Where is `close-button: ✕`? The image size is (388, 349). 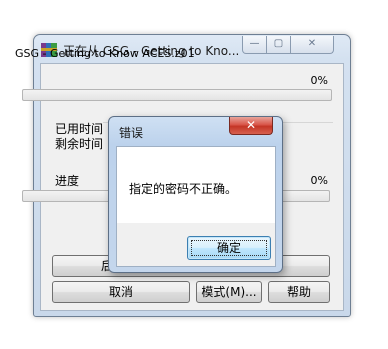
close-button: ✕ is located at coordinates (312, 45).